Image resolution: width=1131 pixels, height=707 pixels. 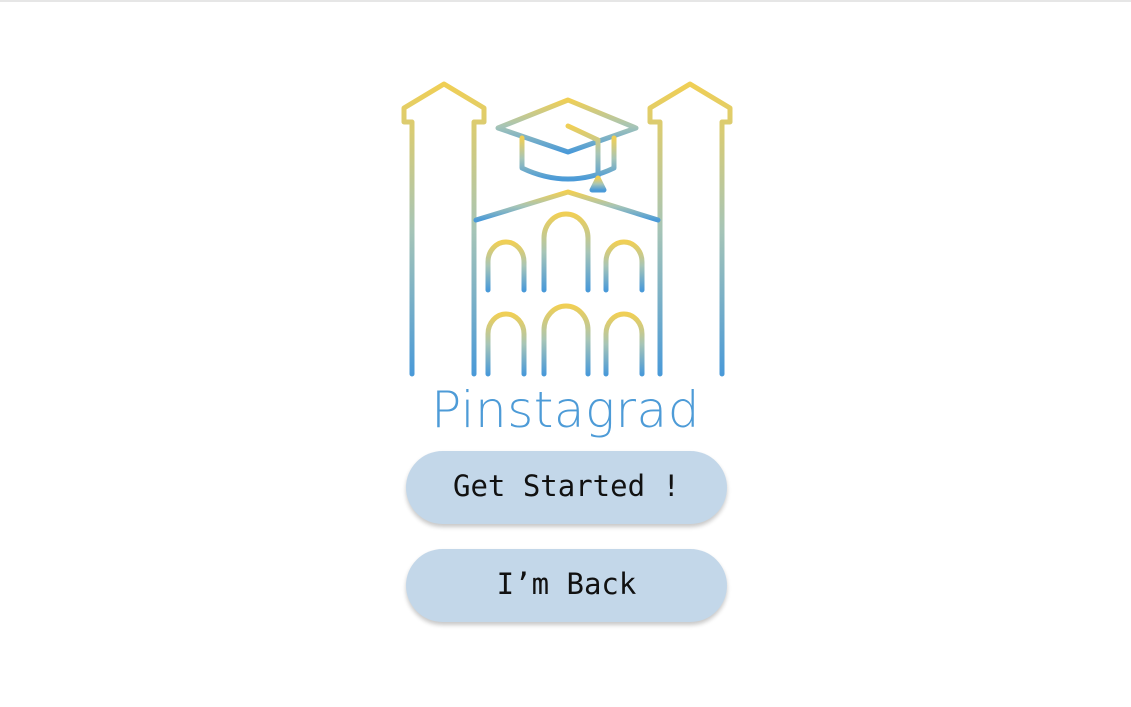 I want to click on im-back-label: I’m Back, so click(x=566, y=583).